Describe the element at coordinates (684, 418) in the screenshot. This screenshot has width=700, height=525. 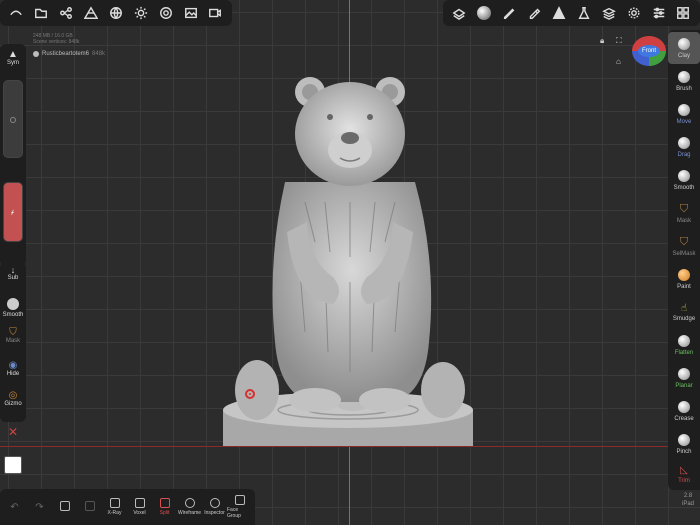
I see `tool-label: Crease` at that location.